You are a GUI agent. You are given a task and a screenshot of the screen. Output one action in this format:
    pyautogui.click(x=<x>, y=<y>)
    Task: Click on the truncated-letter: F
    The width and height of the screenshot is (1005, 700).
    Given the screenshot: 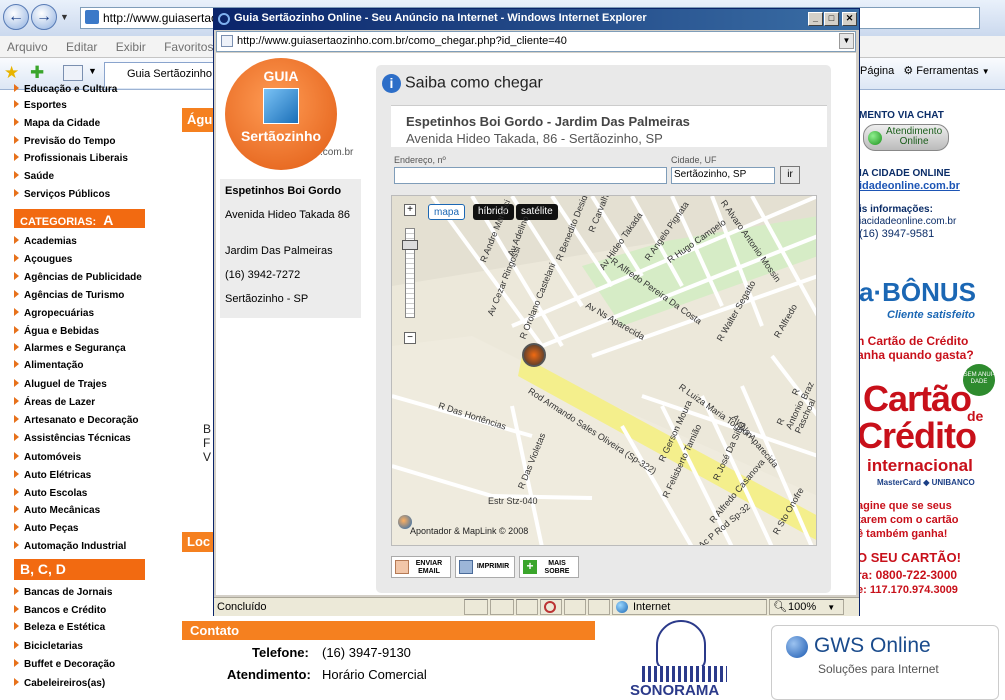 What is the action you would take?
    pyautogui.click(x=207, y=443)
    